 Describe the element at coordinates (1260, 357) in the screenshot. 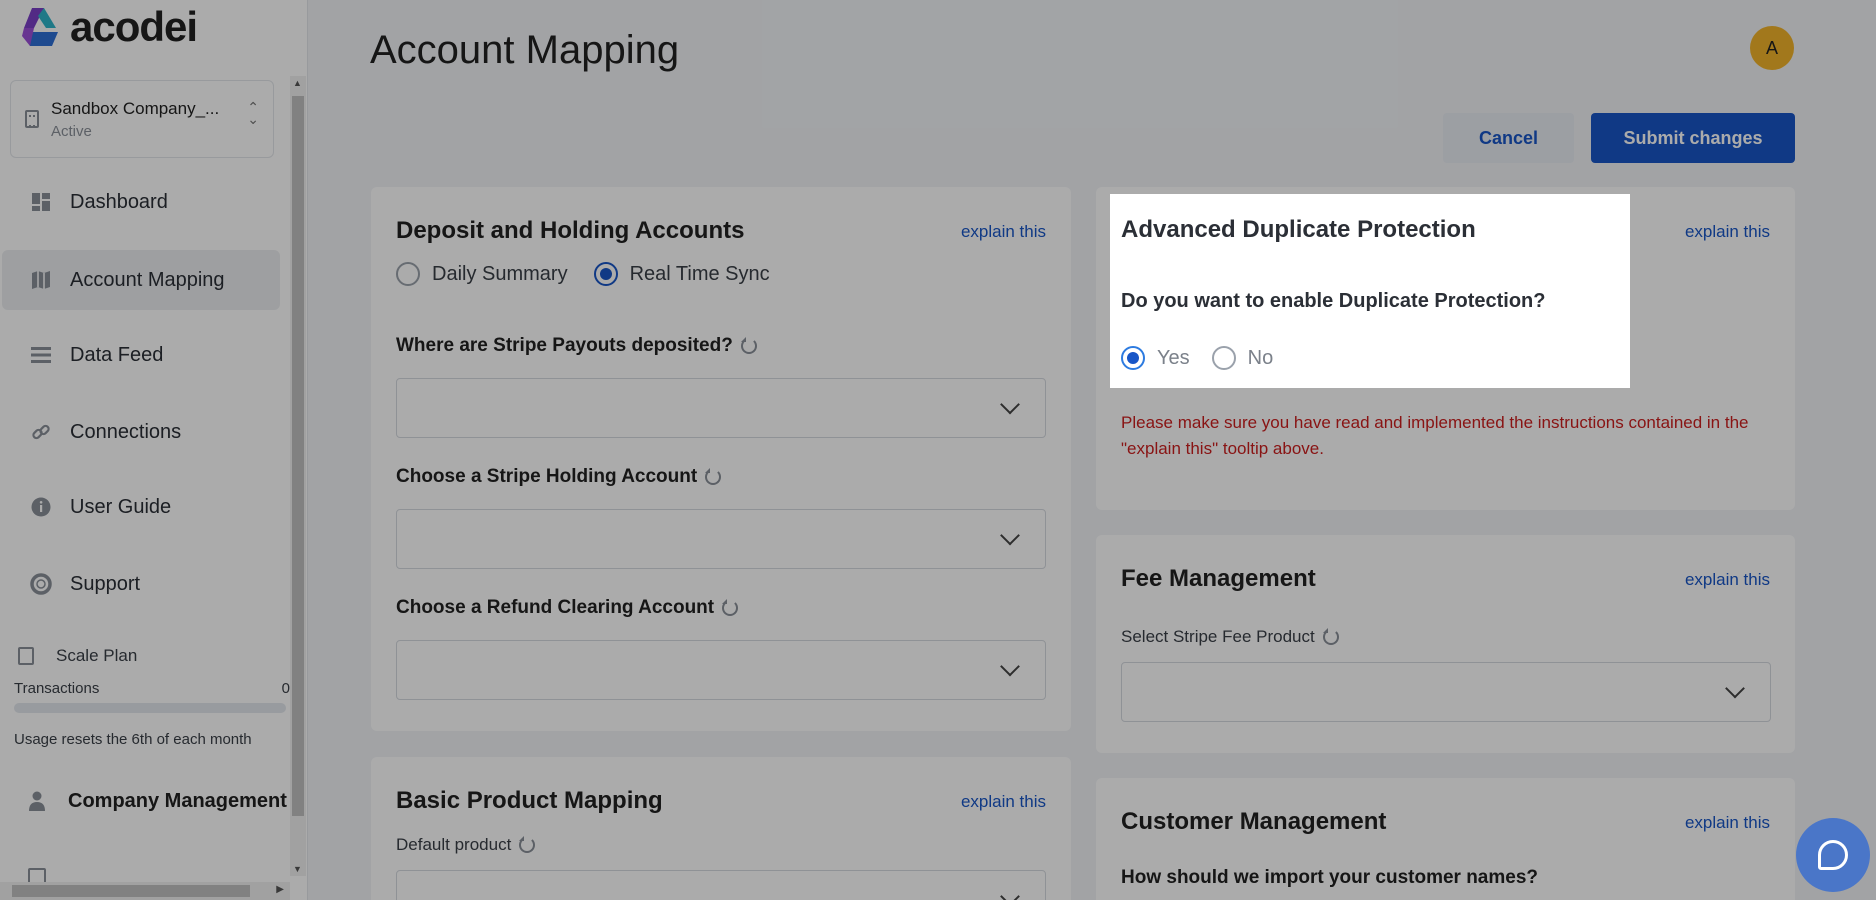

I see `radio-label: No` at that location.